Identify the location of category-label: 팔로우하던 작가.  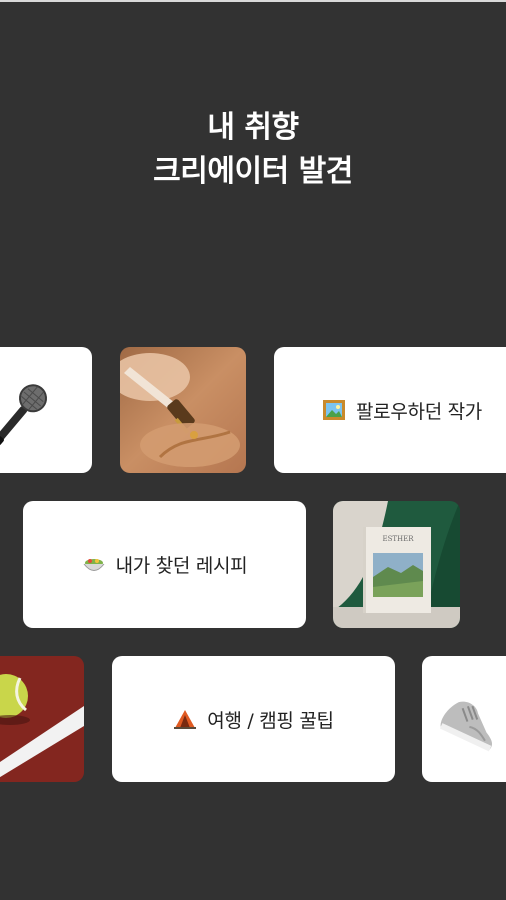
(418, 411).